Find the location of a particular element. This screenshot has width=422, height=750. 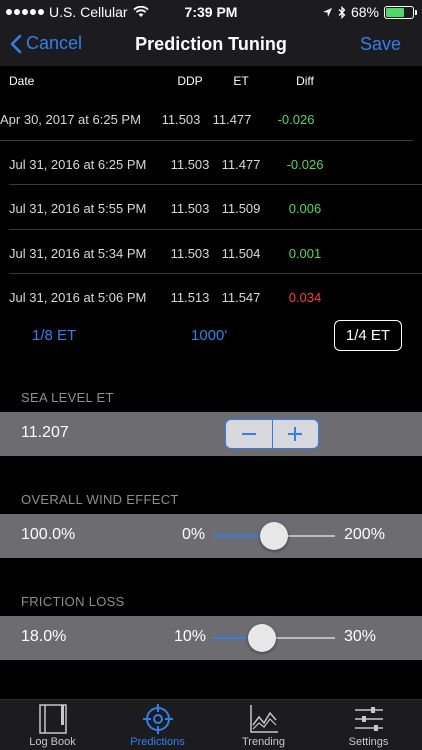

sliders-icon is located at coordinates (368, 719).